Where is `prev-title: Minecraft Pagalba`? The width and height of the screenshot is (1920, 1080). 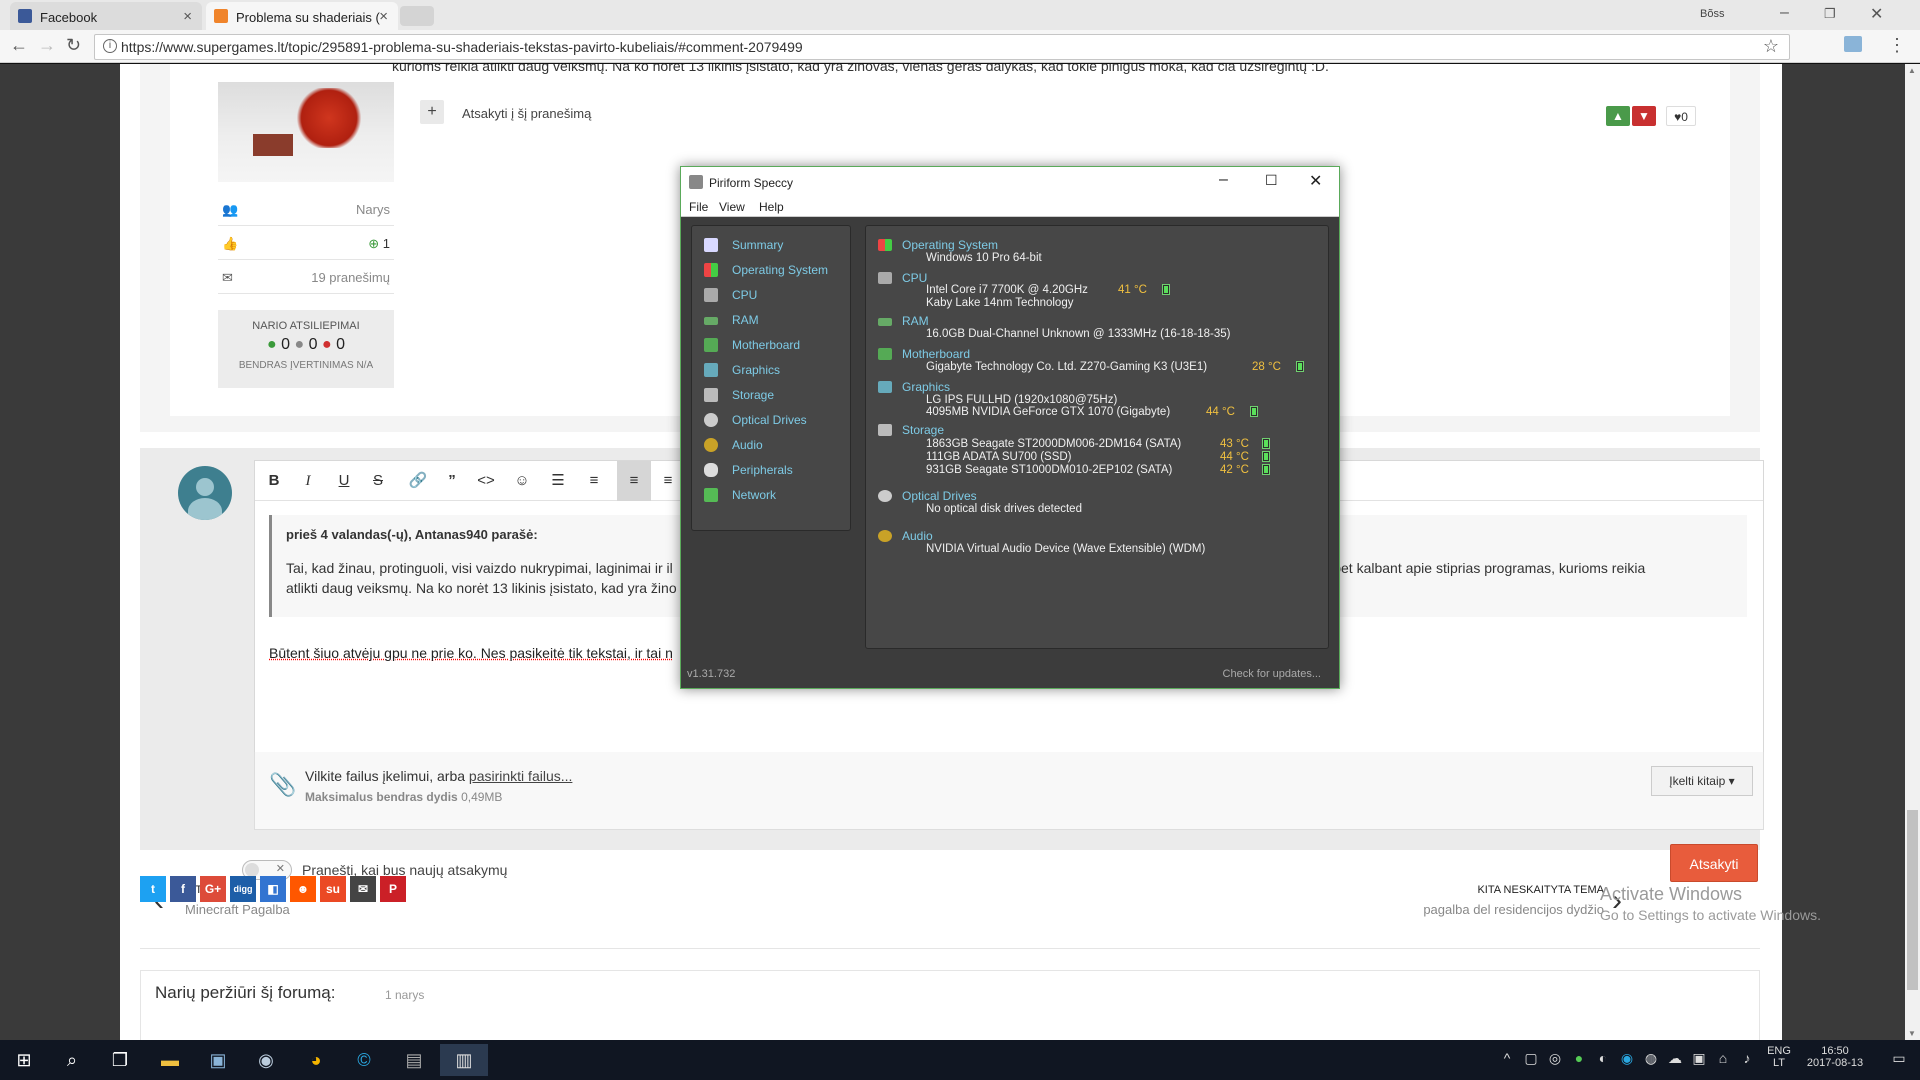
prev-title: Minecraft Pagalba is located at coordinates (237, 909).